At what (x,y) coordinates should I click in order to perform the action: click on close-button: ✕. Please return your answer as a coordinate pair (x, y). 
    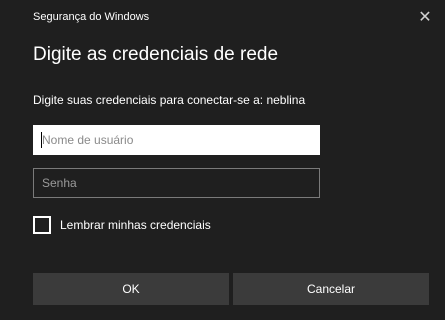
    Looking at the image, I should click on (425, 17).